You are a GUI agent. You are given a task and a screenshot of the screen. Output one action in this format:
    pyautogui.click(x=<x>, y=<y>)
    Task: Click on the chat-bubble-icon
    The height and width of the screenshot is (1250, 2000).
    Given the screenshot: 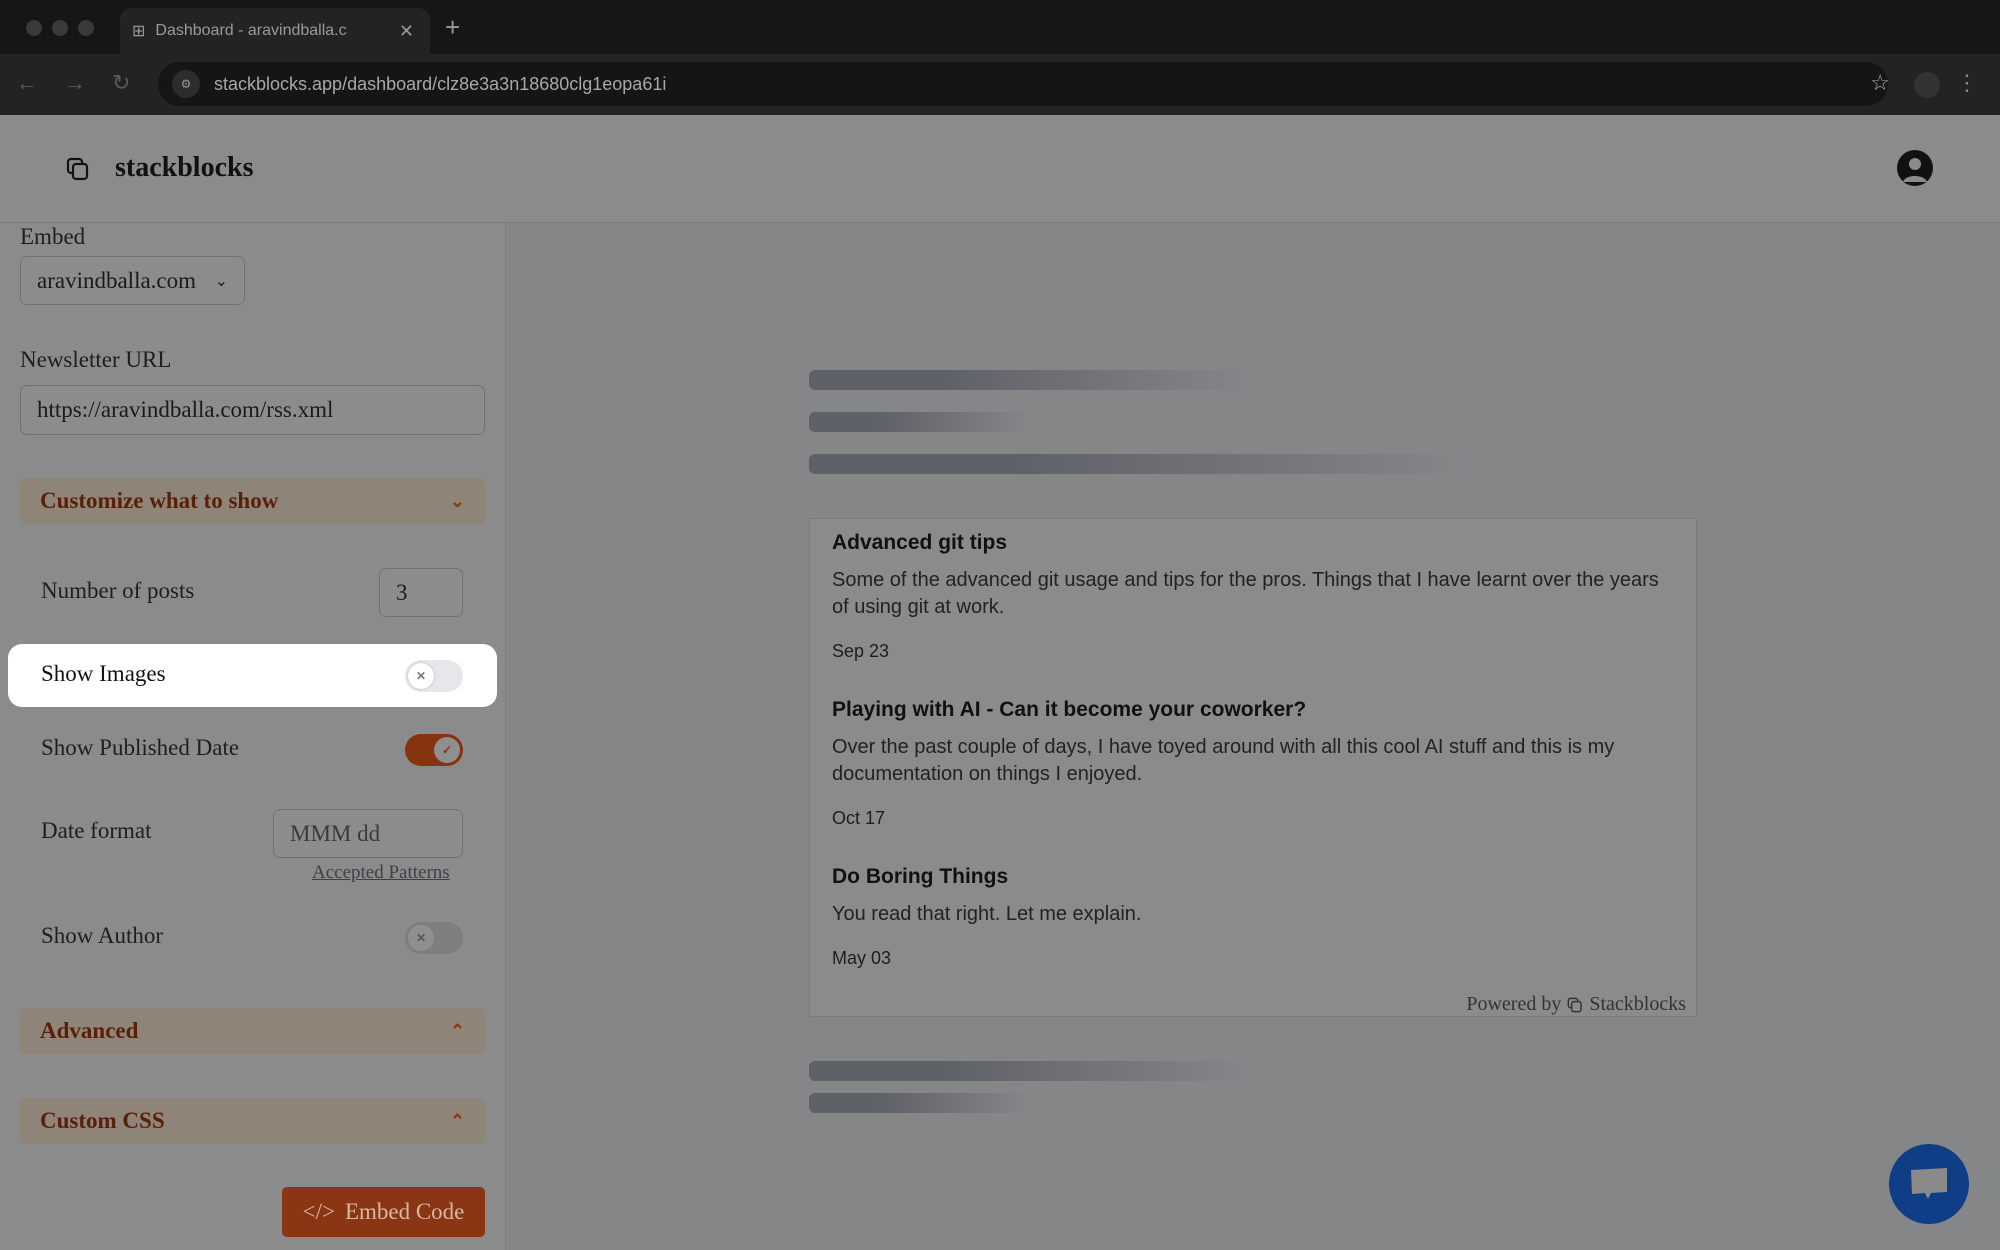 What is the action you would take?
    pyautogui.click(x=1929, y=1183)
    